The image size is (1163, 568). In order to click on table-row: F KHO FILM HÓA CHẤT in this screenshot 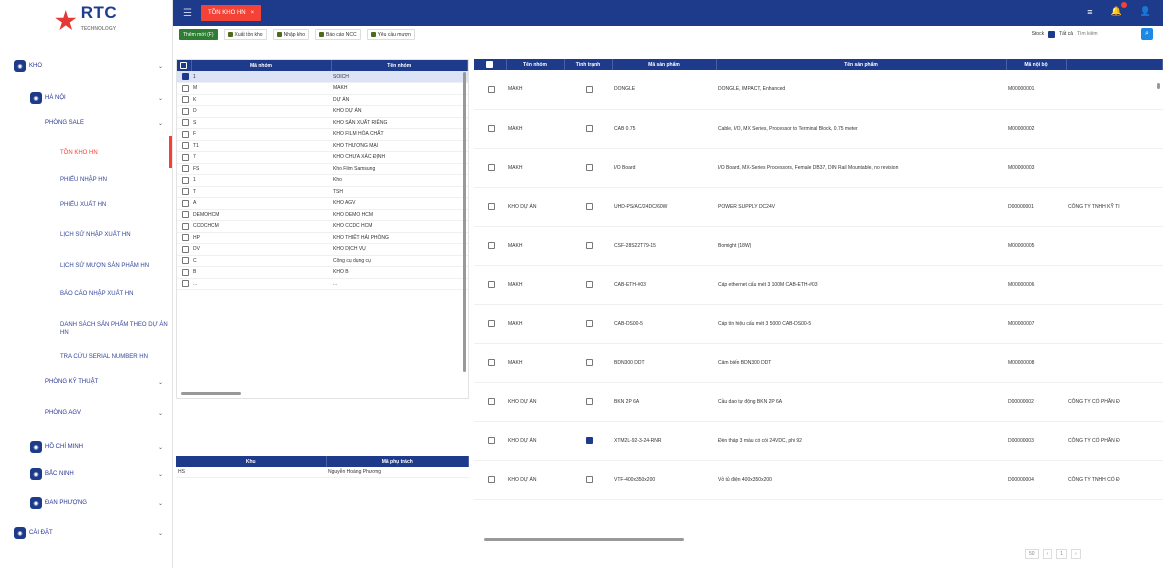, I will do `click(322, 134)`.